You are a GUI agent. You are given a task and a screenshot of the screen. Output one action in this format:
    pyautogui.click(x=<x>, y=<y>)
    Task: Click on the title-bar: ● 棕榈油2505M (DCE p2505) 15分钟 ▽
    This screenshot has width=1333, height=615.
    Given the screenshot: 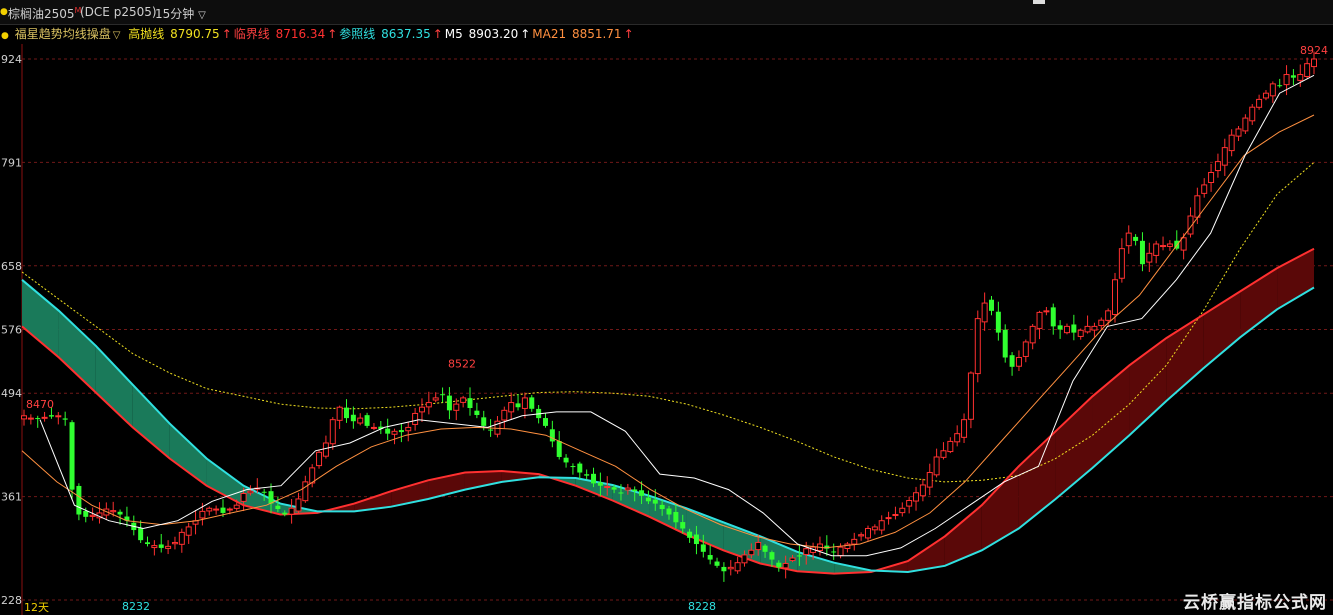 What is the action you would take?
    pyautogui.click(x=666, y=12)
    